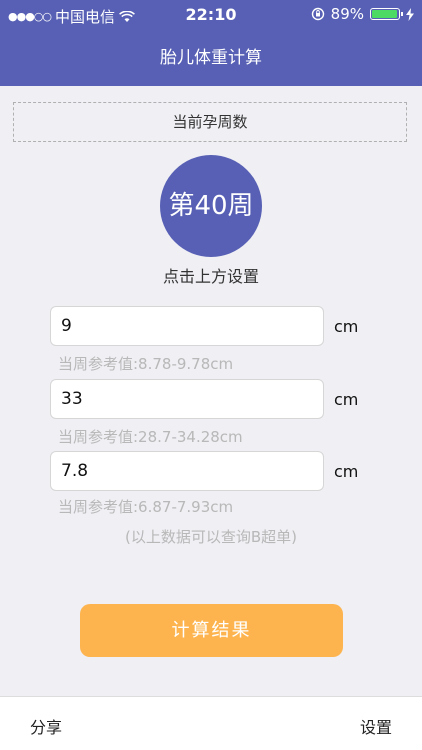 Image resolution: width=422 pixels, height=750 pixels. I want to click on battery-level, so click(384, 14).